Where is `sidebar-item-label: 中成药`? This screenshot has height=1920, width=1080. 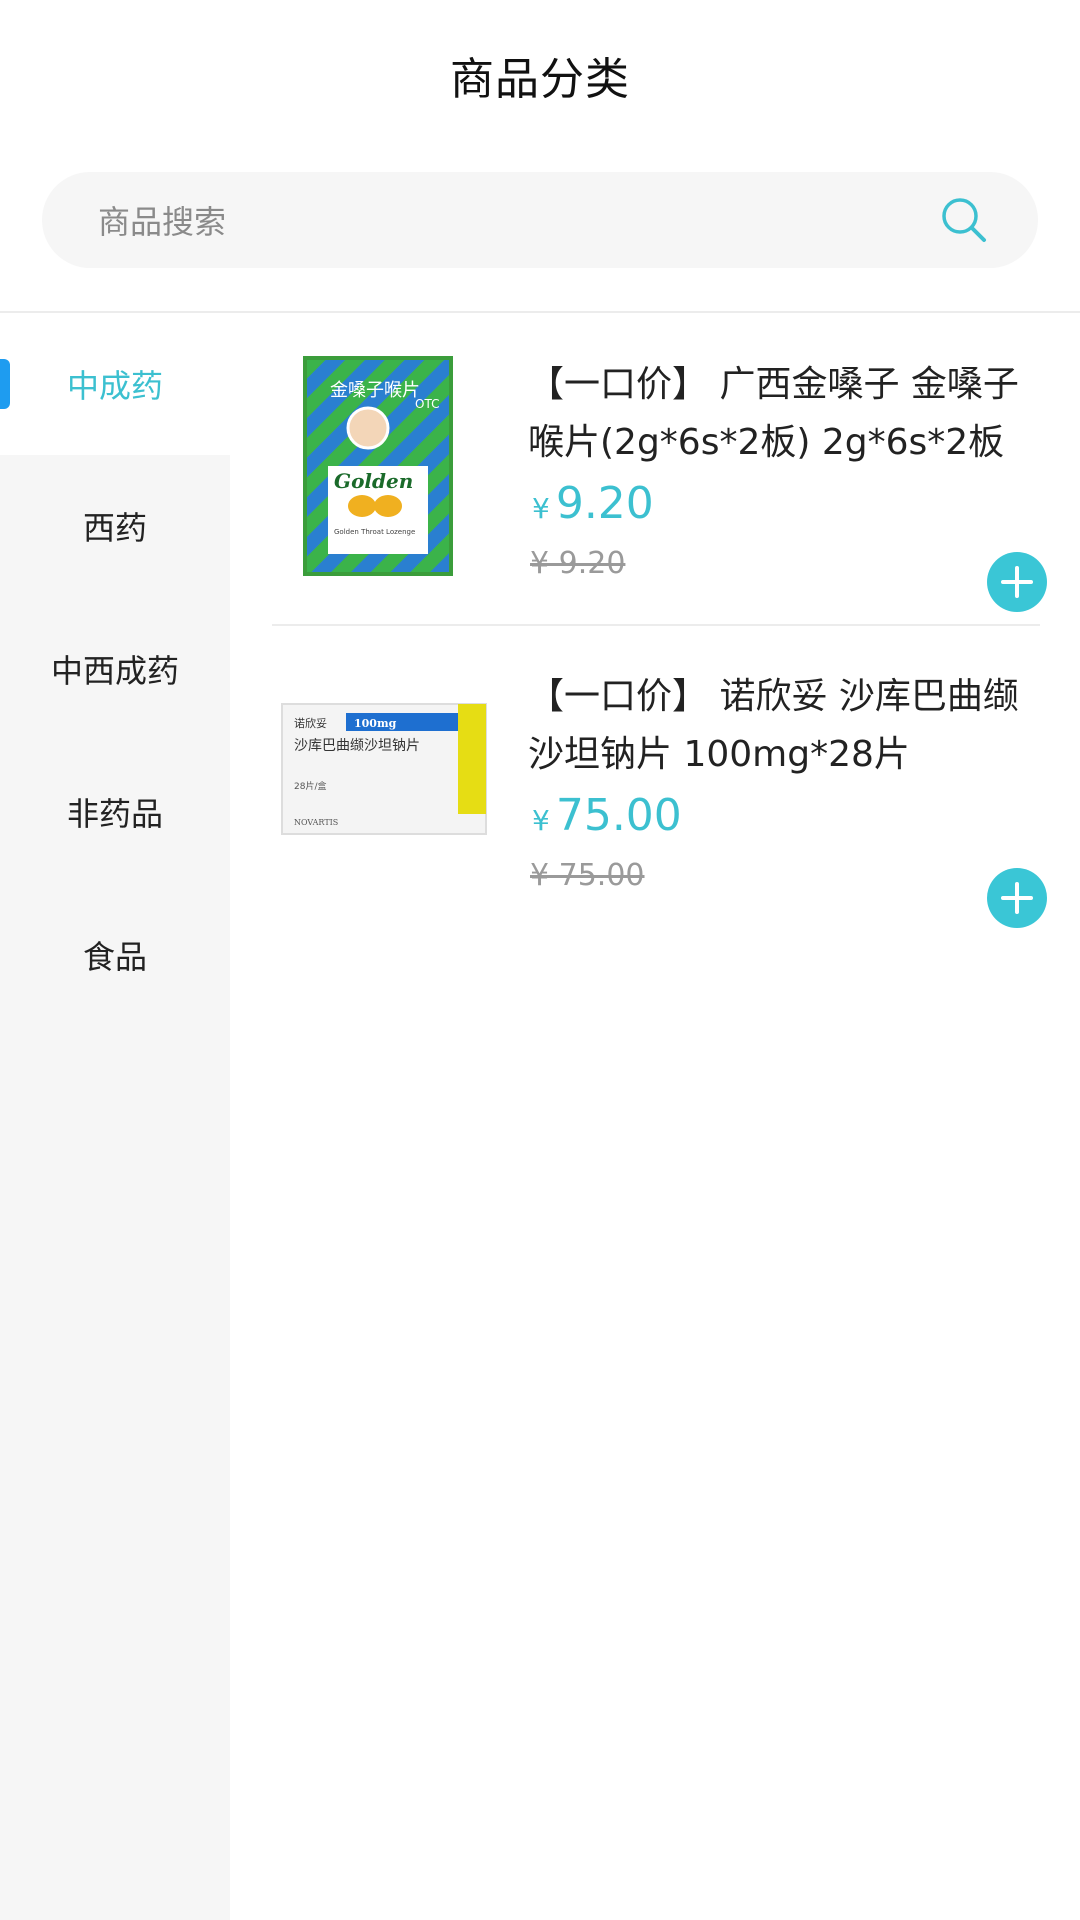
sidebar-item-label: 中成药 is located at coordinates (114, 386).